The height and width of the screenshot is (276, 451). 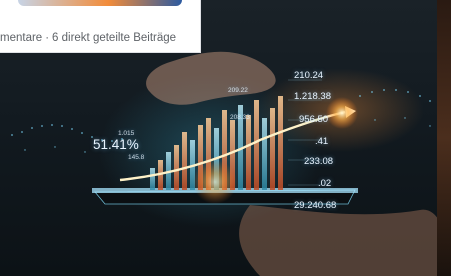 I want to click on post-thumbnail, so click(x=100, y=3).